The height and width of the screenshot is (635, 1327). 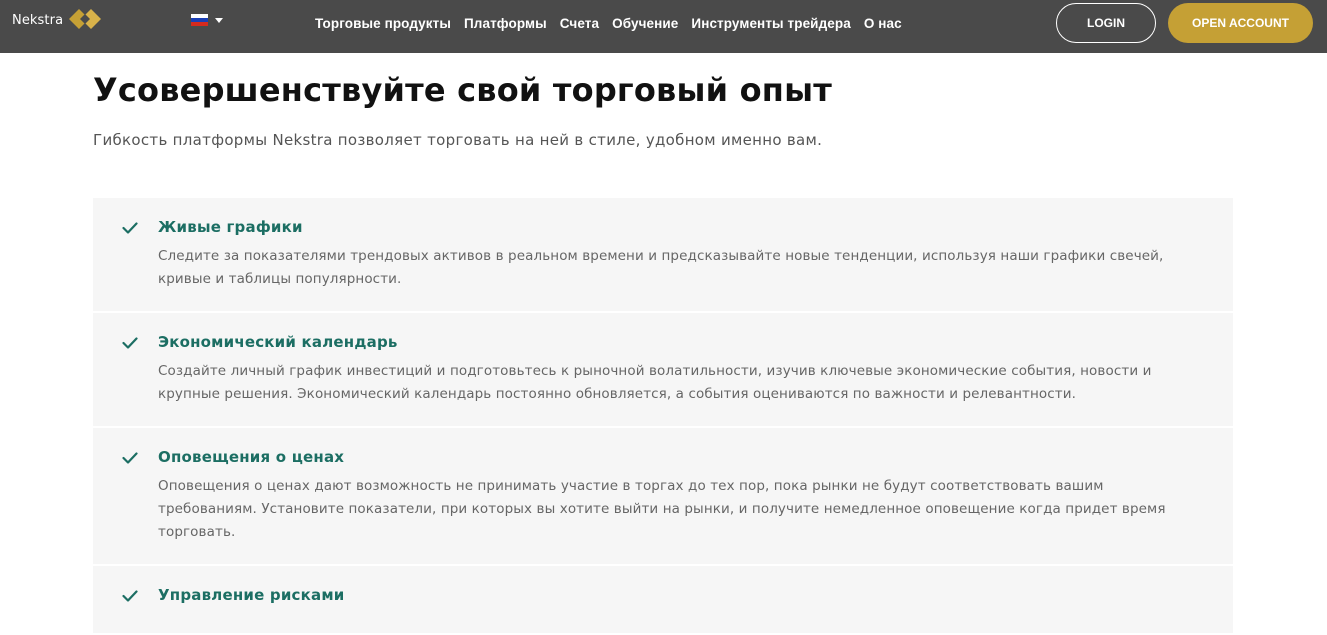 What do you see at coordinates (883, 23) in the screenshot?
I see `nav-item-about: О нас` at bounding box center [883, 23].